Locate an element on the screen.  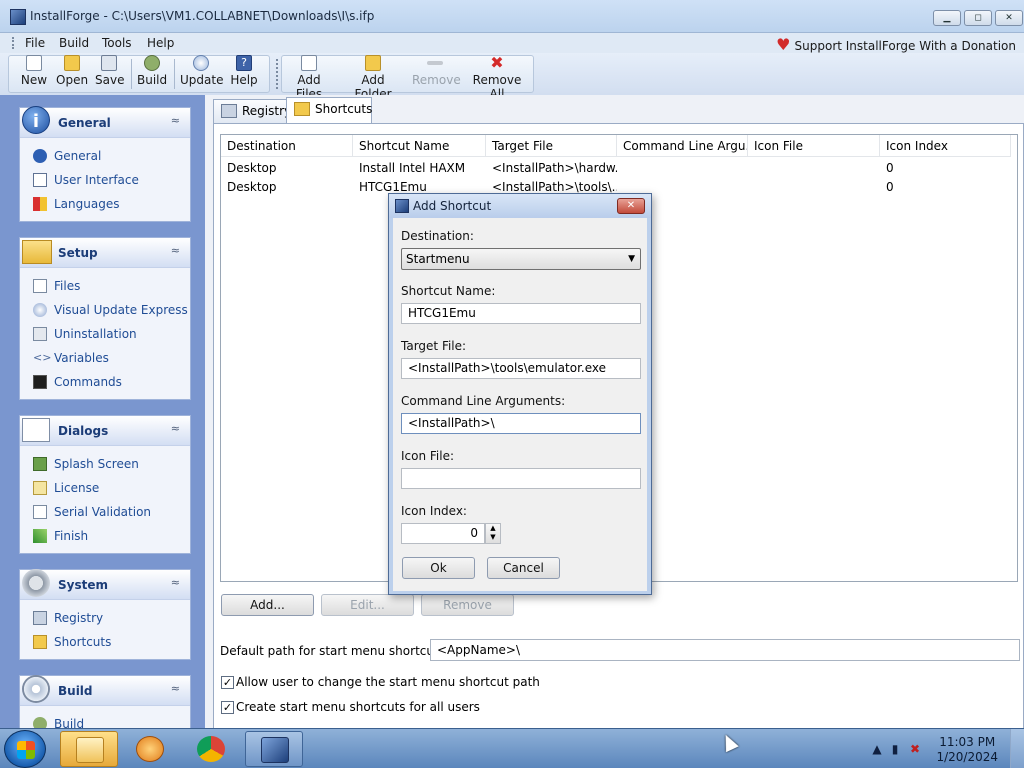
remove-label: Remove is located at coordinates (436, 80).